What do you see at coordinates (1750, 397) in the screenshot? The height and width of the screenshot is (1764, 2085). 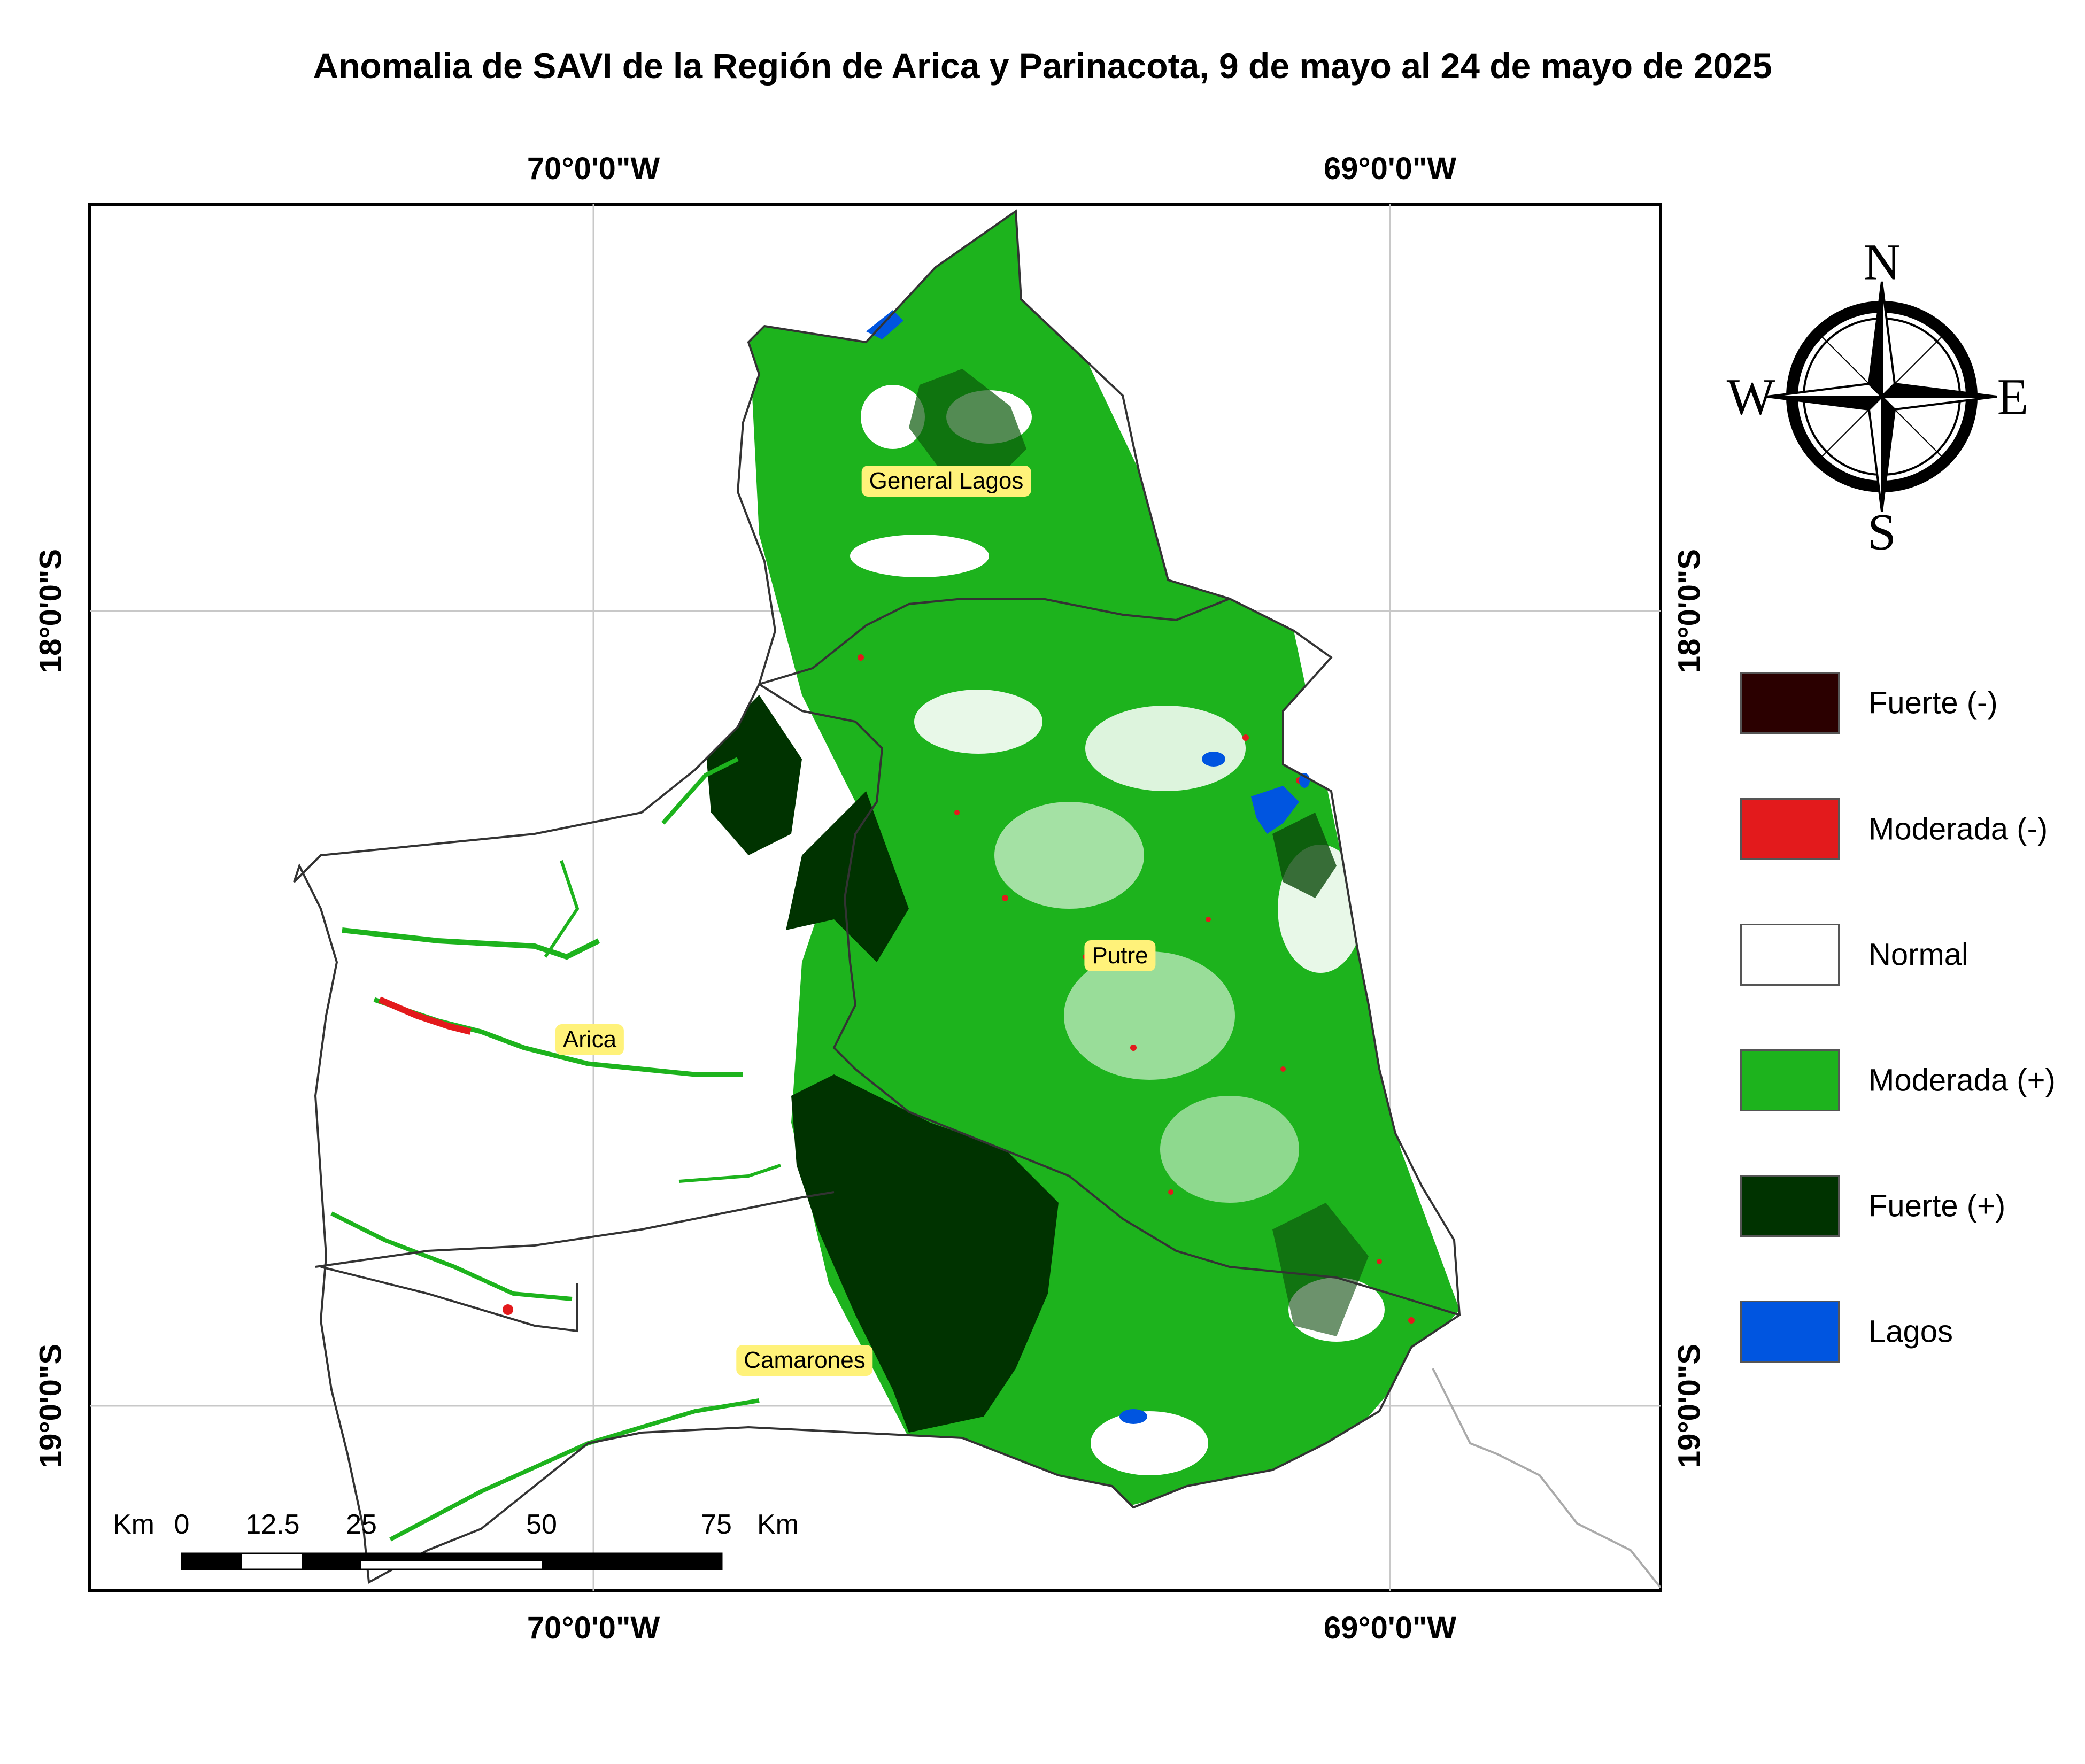 I see `compass-west-label: W` at bounding box center [1750, 397].